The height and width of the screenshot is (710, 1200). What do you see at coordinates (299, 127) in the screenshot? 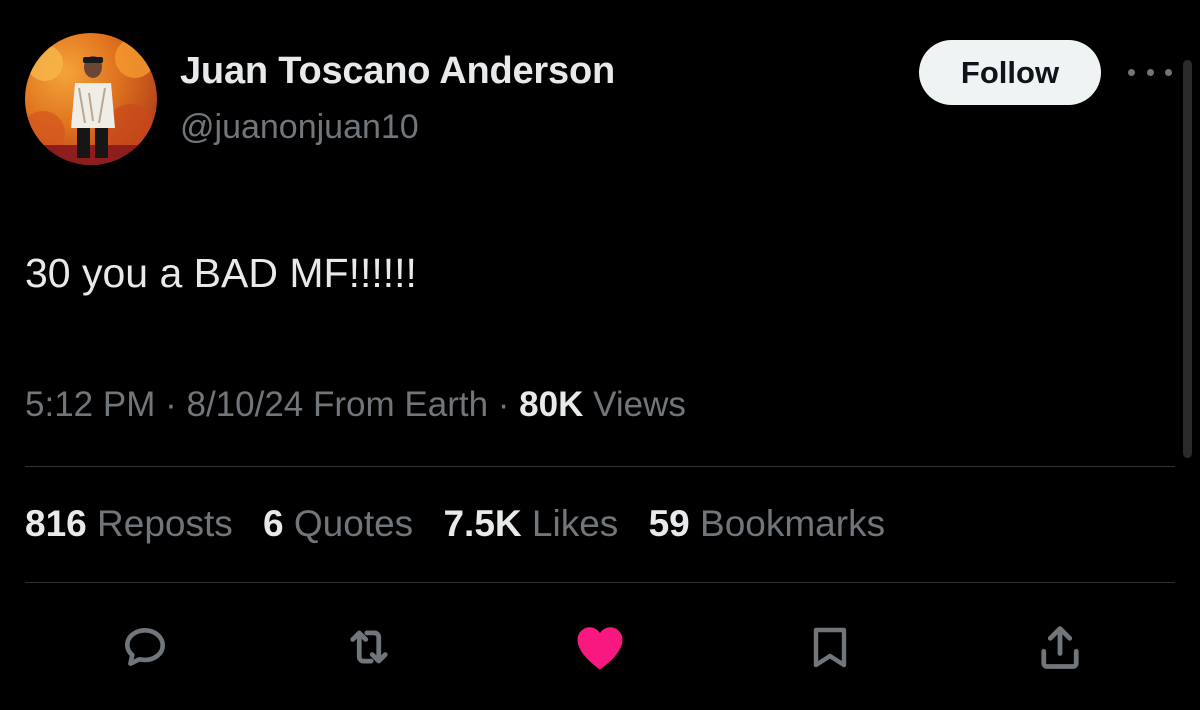
I see `user-handle: @juanonjuan10` at bounding box center [299, 127].